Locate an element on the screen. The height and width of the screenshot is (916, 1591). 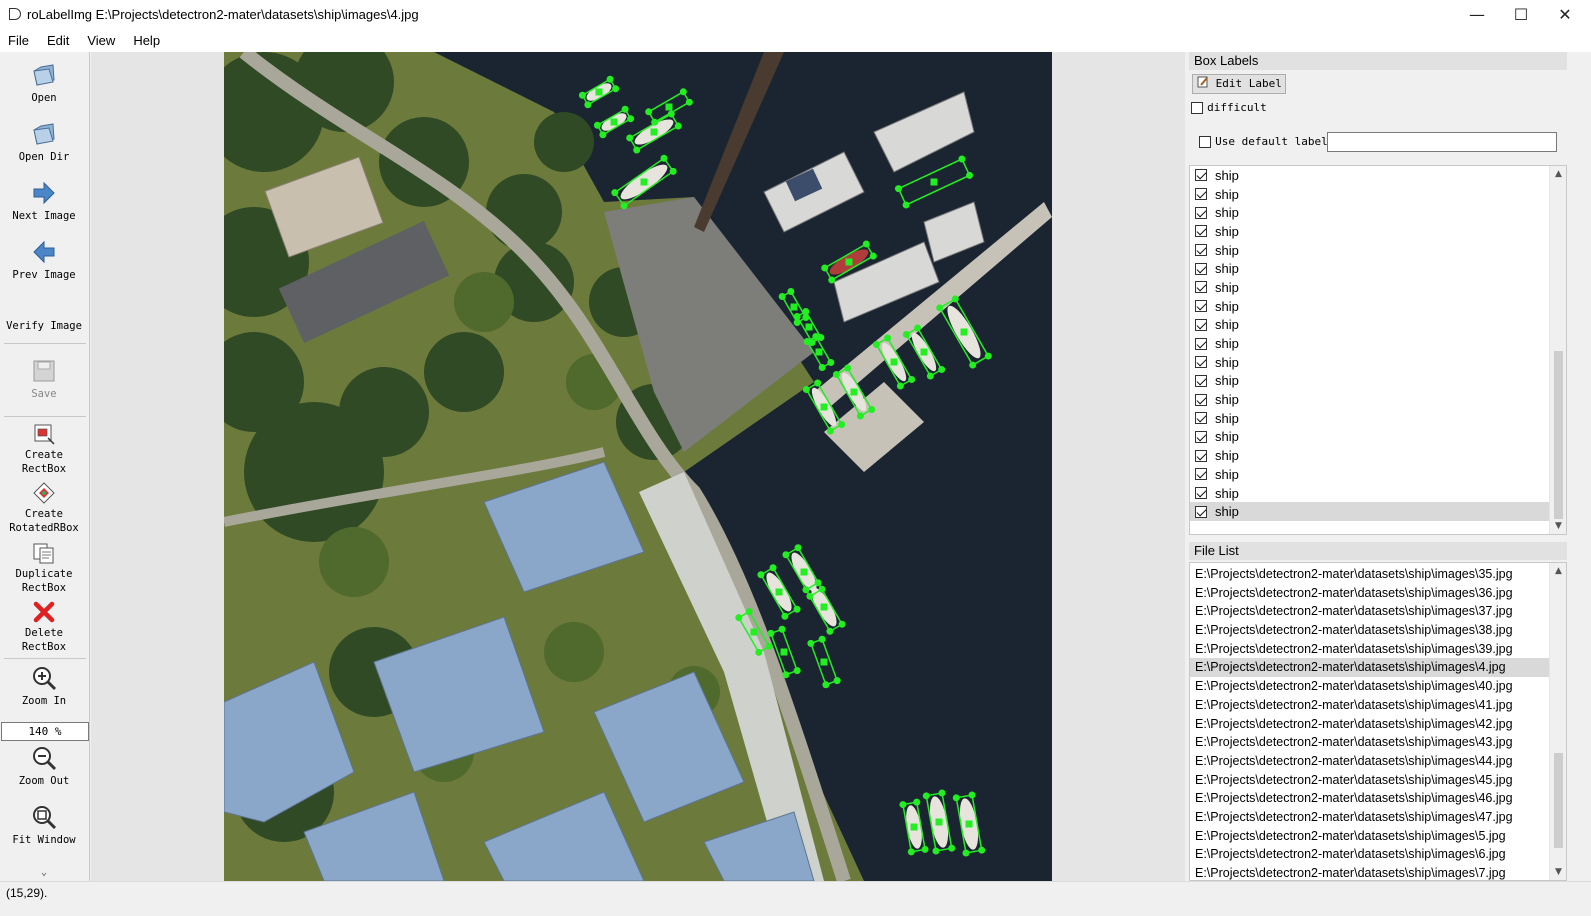
verify-image-button: Verify Image is located at coordinates (44, 326).